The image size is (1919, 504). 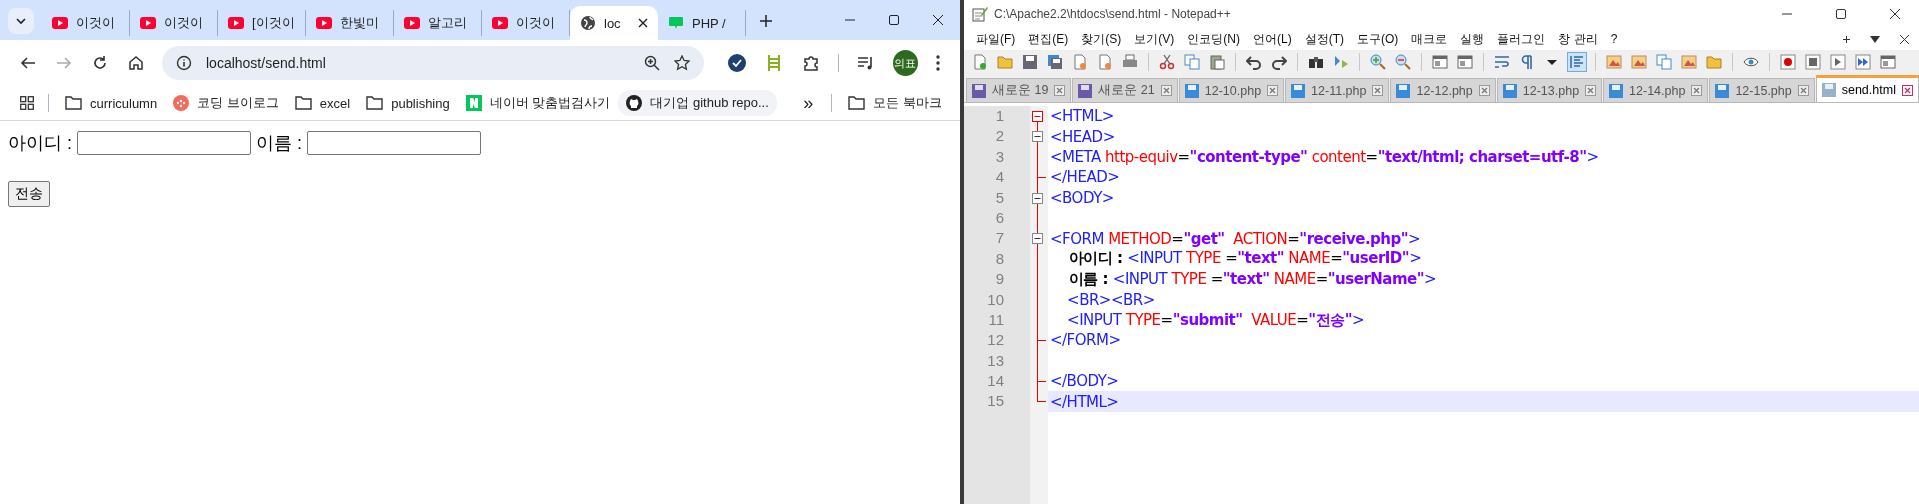 What do you see at coordinates (857, 103) in the screenshot?
I see `folder-icon` at bounding box center [857, 103].